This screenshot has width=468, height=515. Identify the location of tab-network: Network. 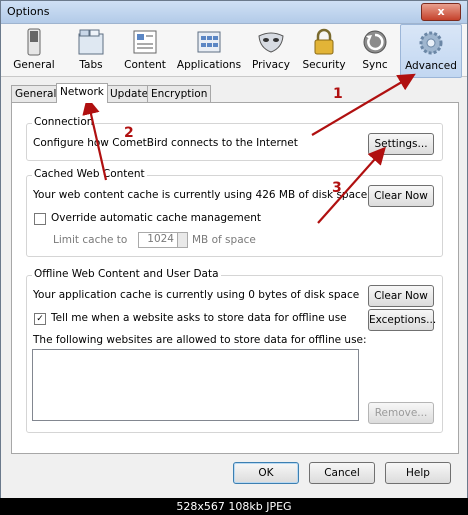
(82, 93).